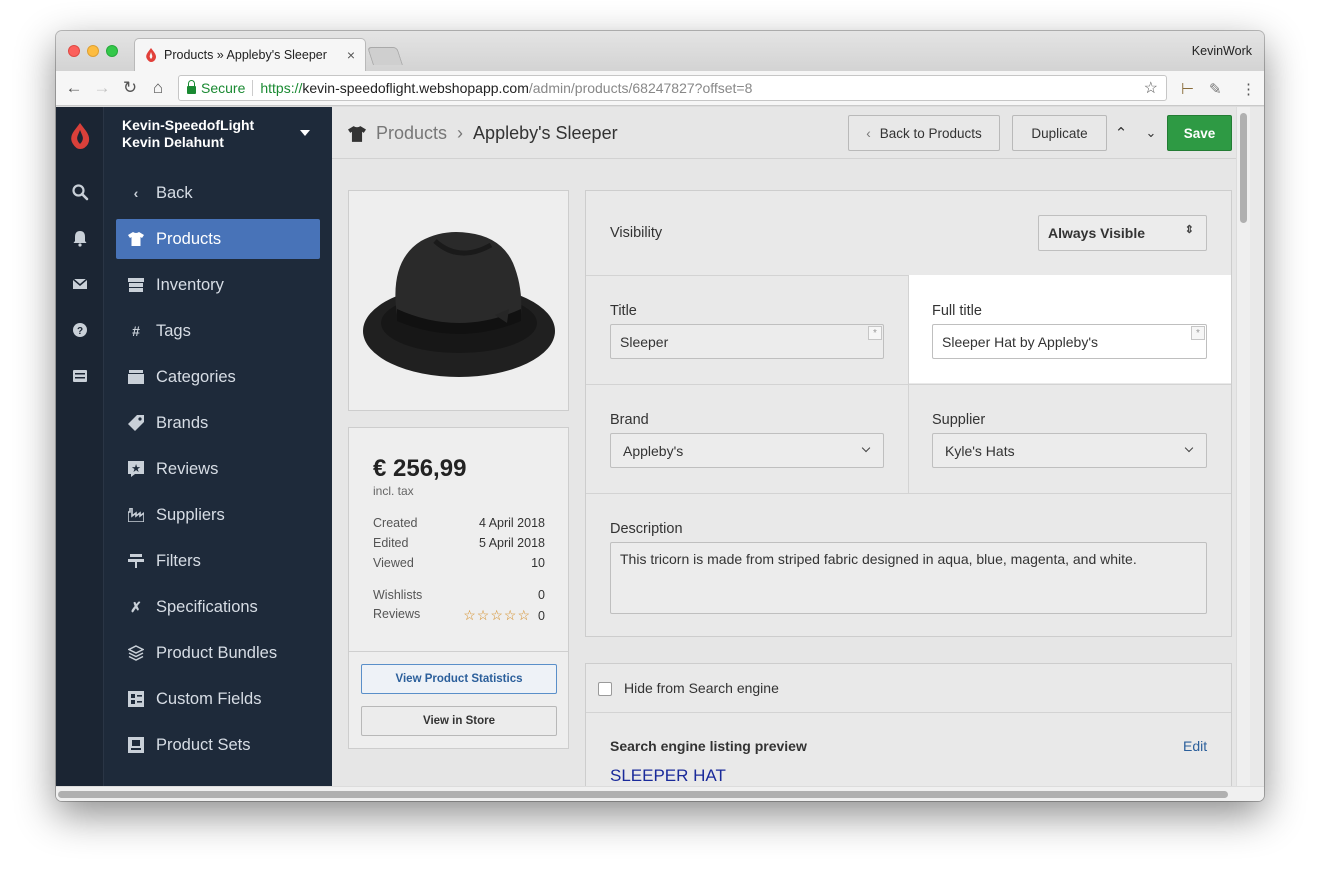 The width and height of the screenshot is (1319, 882). What do you see at coordinates (218, 331) in the screenshot?
I see `sidebar-item-tags: # Tags` at bounding box center [218, 331].